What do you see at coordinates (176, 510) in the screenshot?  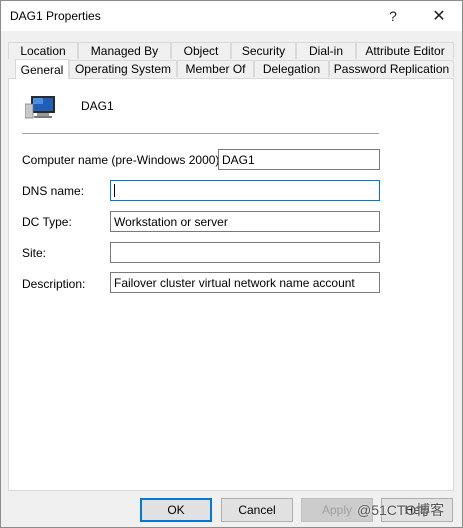 I see `ok-button: OK` at bounding box center [176, 510].